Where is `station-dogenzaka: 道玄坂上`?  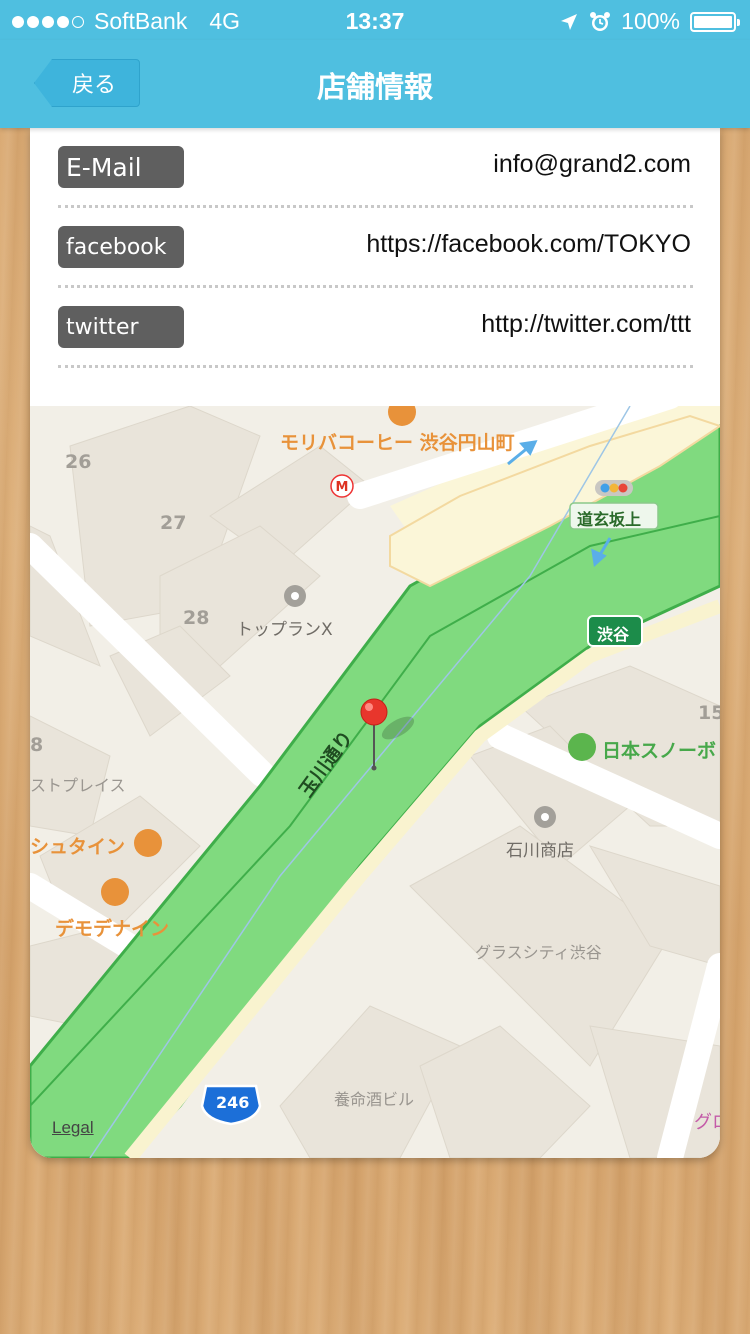
station-dogenzaka: 道玄坂上 is located at coordinates (609, 518).